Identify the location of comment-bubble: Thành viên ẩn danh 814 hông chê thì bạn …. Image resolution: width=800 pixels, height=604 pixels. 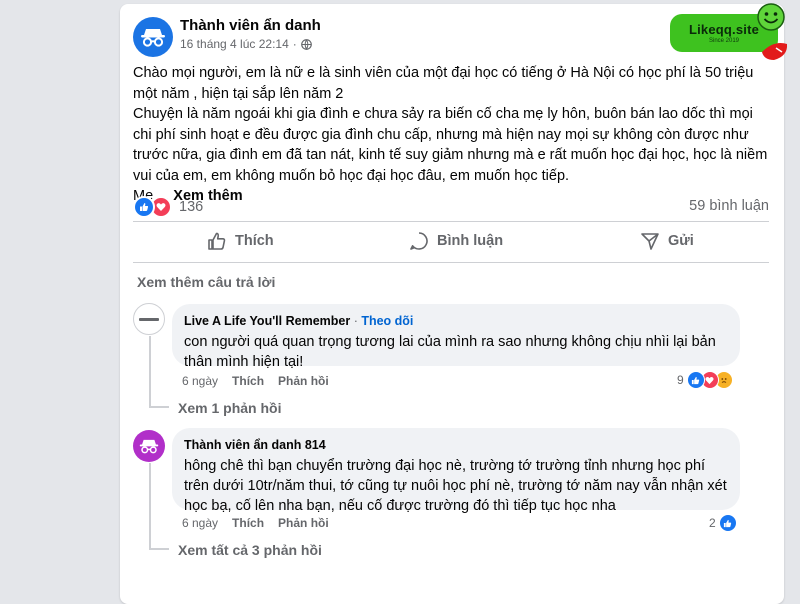
(456, 471).